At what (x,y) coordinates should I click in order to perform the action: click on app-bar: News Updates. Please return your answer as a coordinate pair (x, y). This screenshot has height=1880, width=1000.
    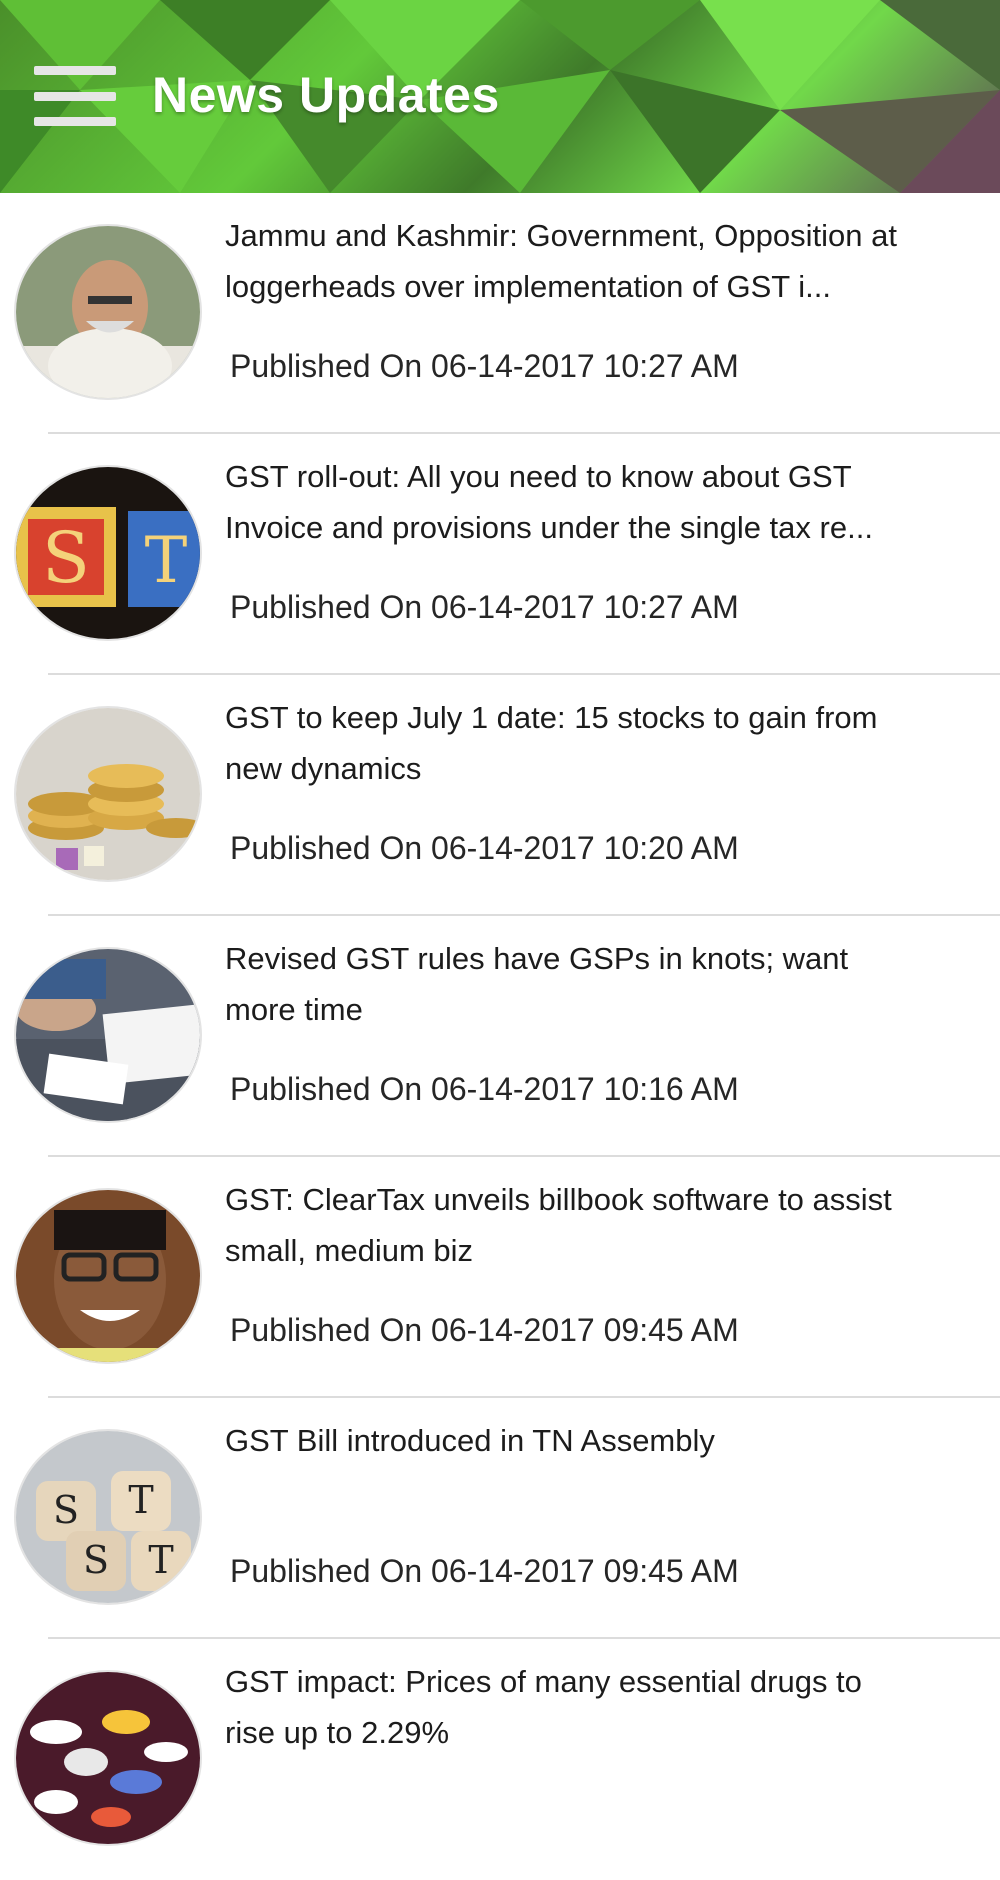
    Looking at the image, I should click on (500, 96).